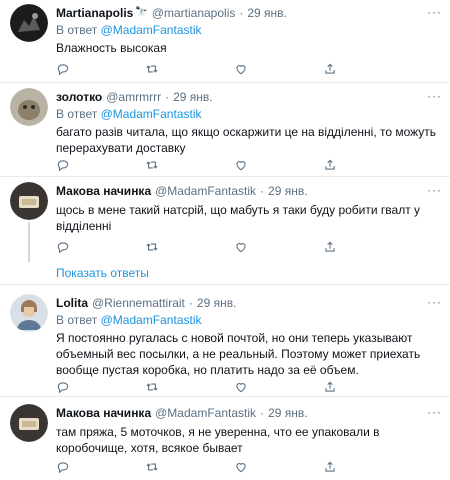  I want to click on handle: @martianapolis, so click(194, 13).